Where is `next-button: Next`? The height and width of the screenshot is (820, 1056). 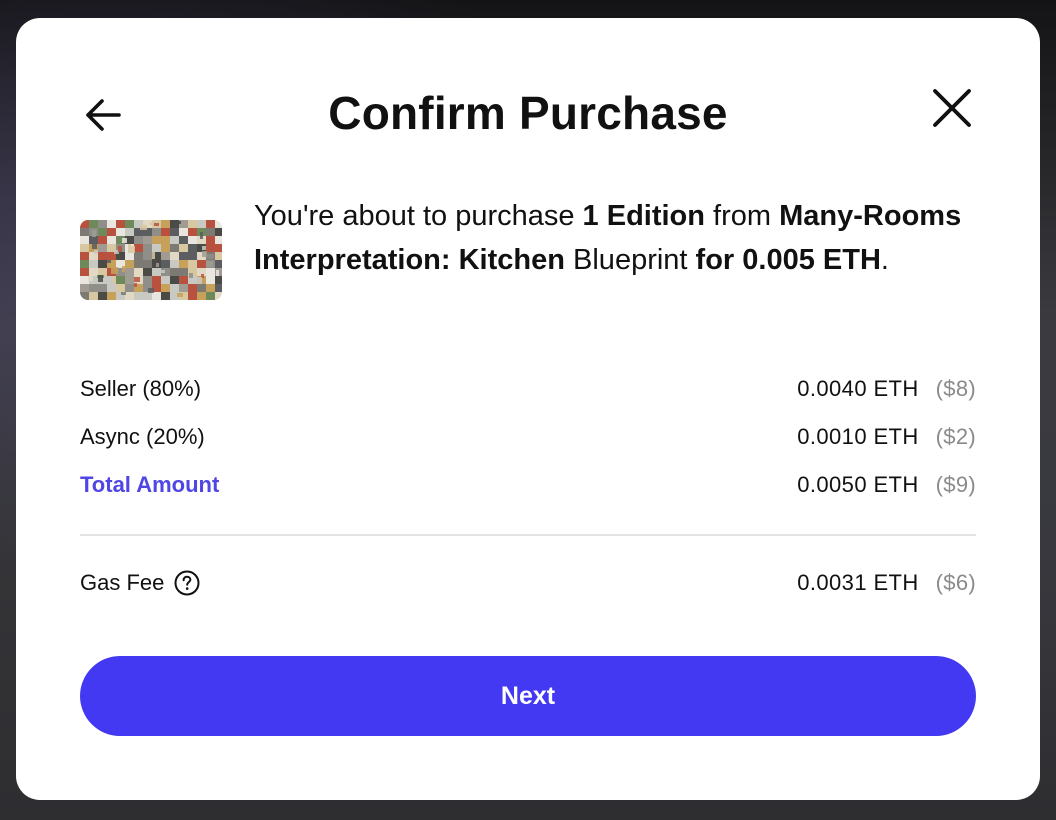 next-button: Next is located at coordinates (528, 696).